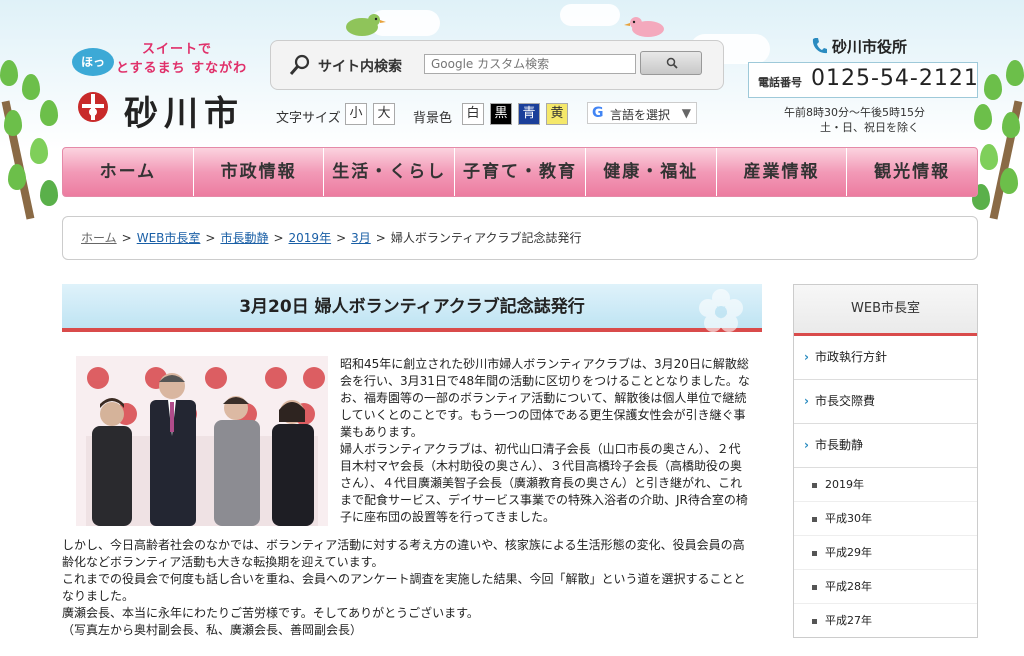  I want to click on sidebar-item-label: 市政執行方針, so click(850, 357).